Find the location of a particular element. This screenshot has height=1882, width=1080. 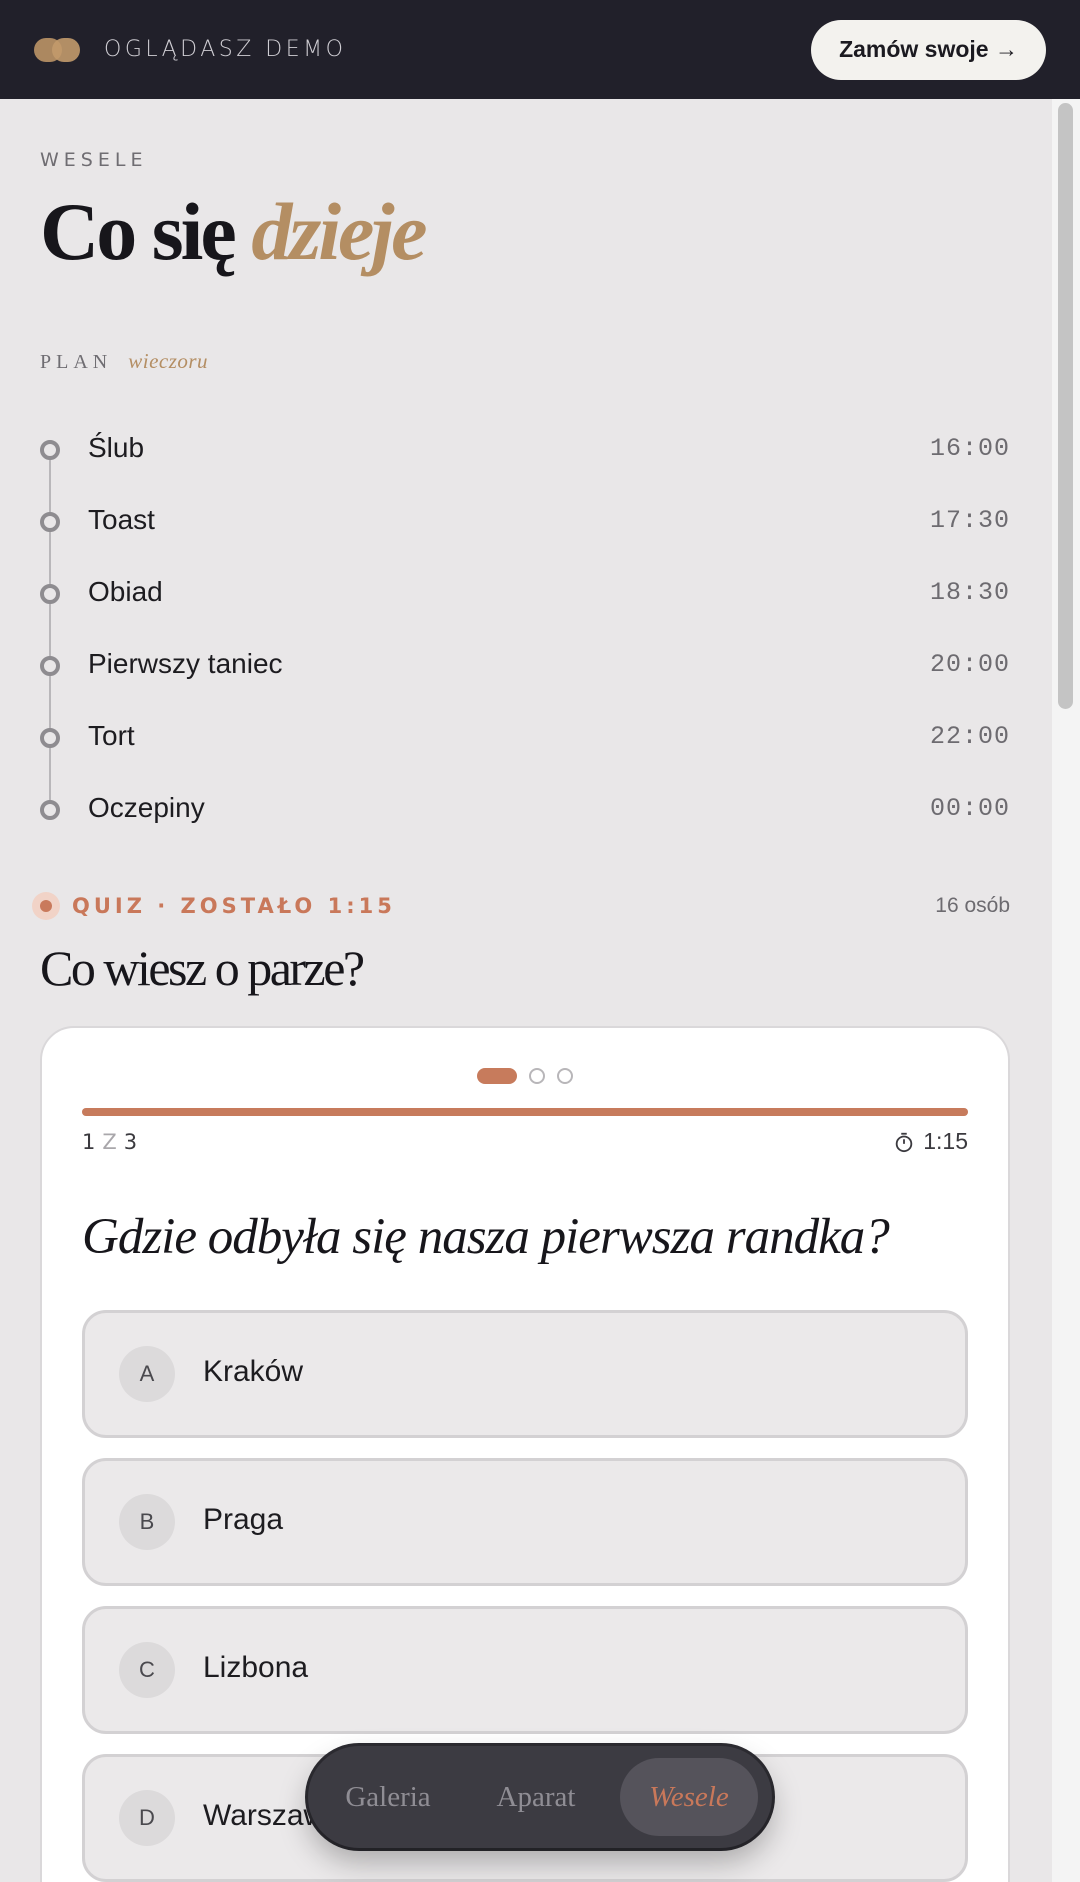

question-counter-separator: Z is located at coordinates (111, 1142).